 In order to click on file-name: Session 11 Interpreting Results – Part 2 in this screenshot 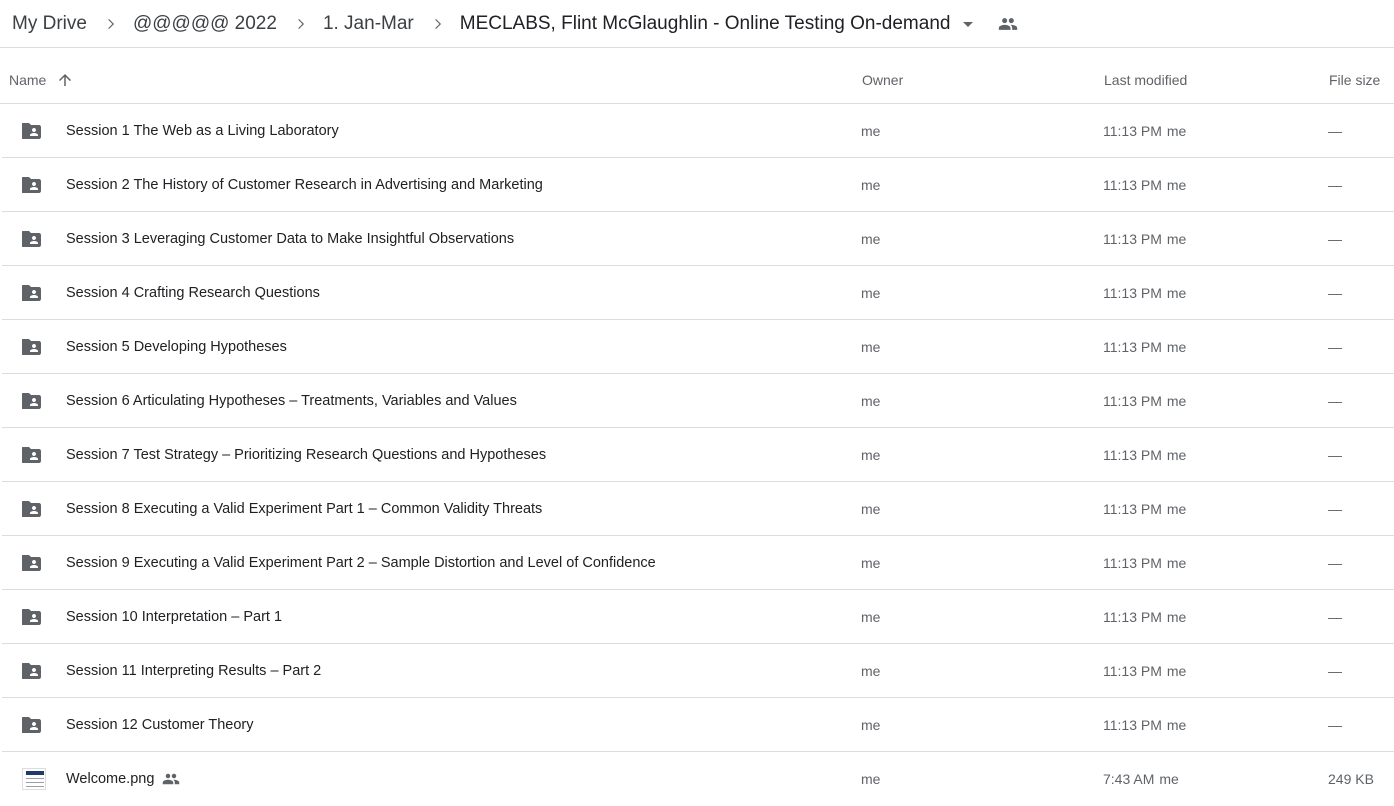, I will do `click(193, 670)`.